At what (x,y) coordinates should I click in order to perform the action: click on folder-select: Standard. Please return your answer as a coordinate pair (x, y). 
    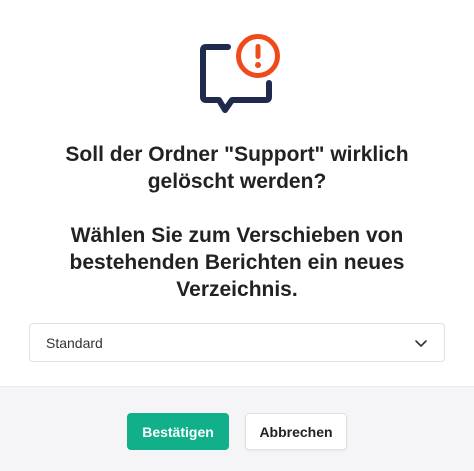
    Looking at the image, I should click on (237, 342).